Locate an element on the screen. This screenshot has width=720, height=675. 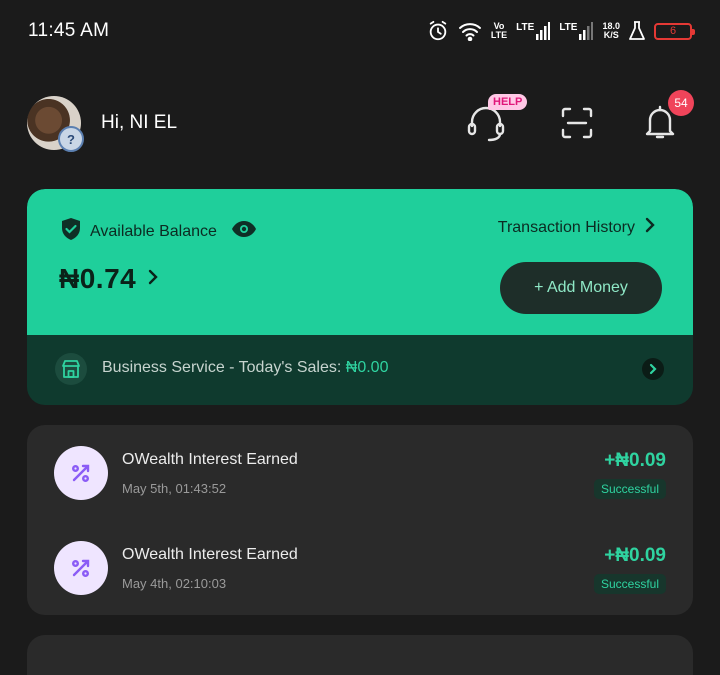
network-speed: 18.0 K/S is located at coordinates (611, 31).